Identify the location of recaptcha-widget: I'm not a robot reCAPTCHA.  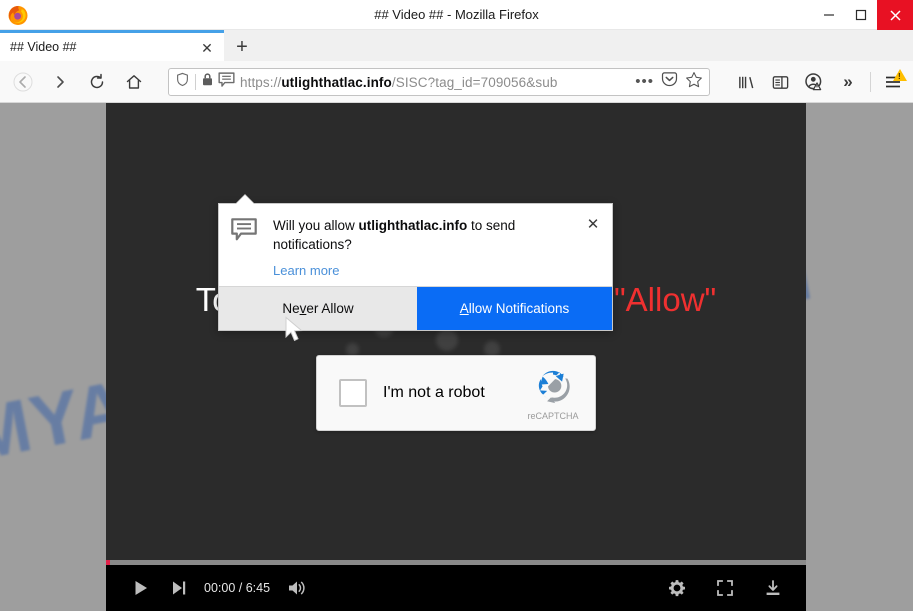
(456, 393).